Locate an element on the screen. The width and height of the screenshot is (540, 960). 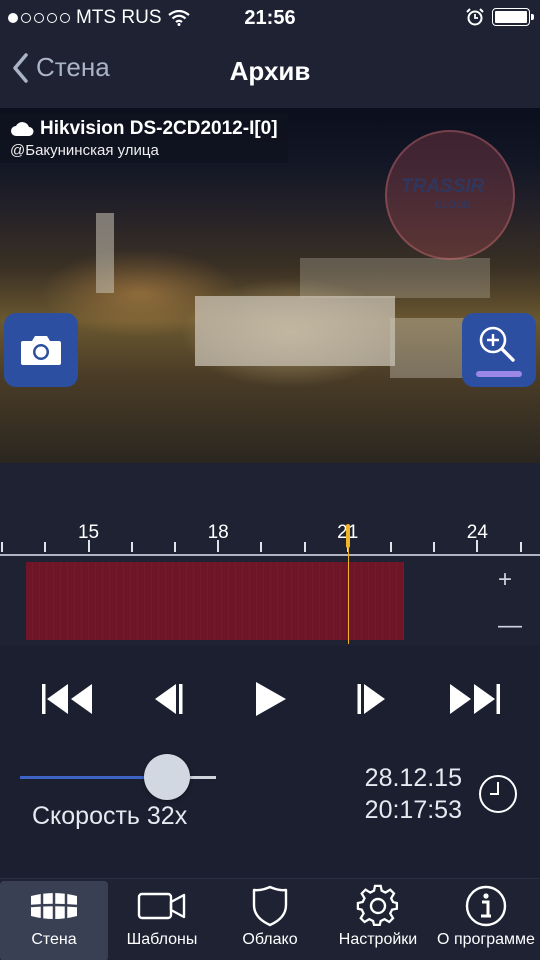
timeline-tick-label: 24 is located at coordinates (477, 532).